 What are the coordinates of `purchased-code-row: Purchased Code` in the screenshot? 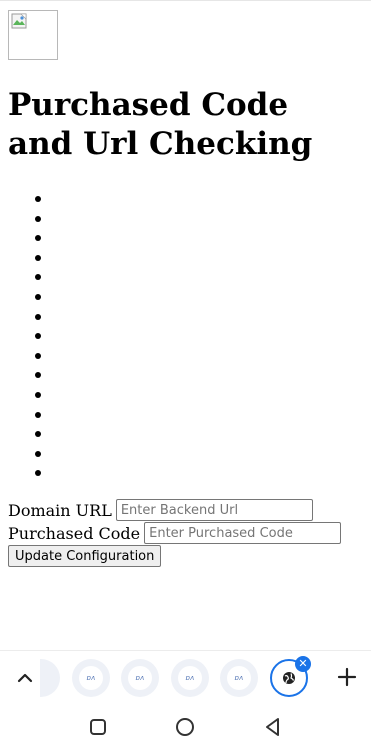 It's located at (175, 533).